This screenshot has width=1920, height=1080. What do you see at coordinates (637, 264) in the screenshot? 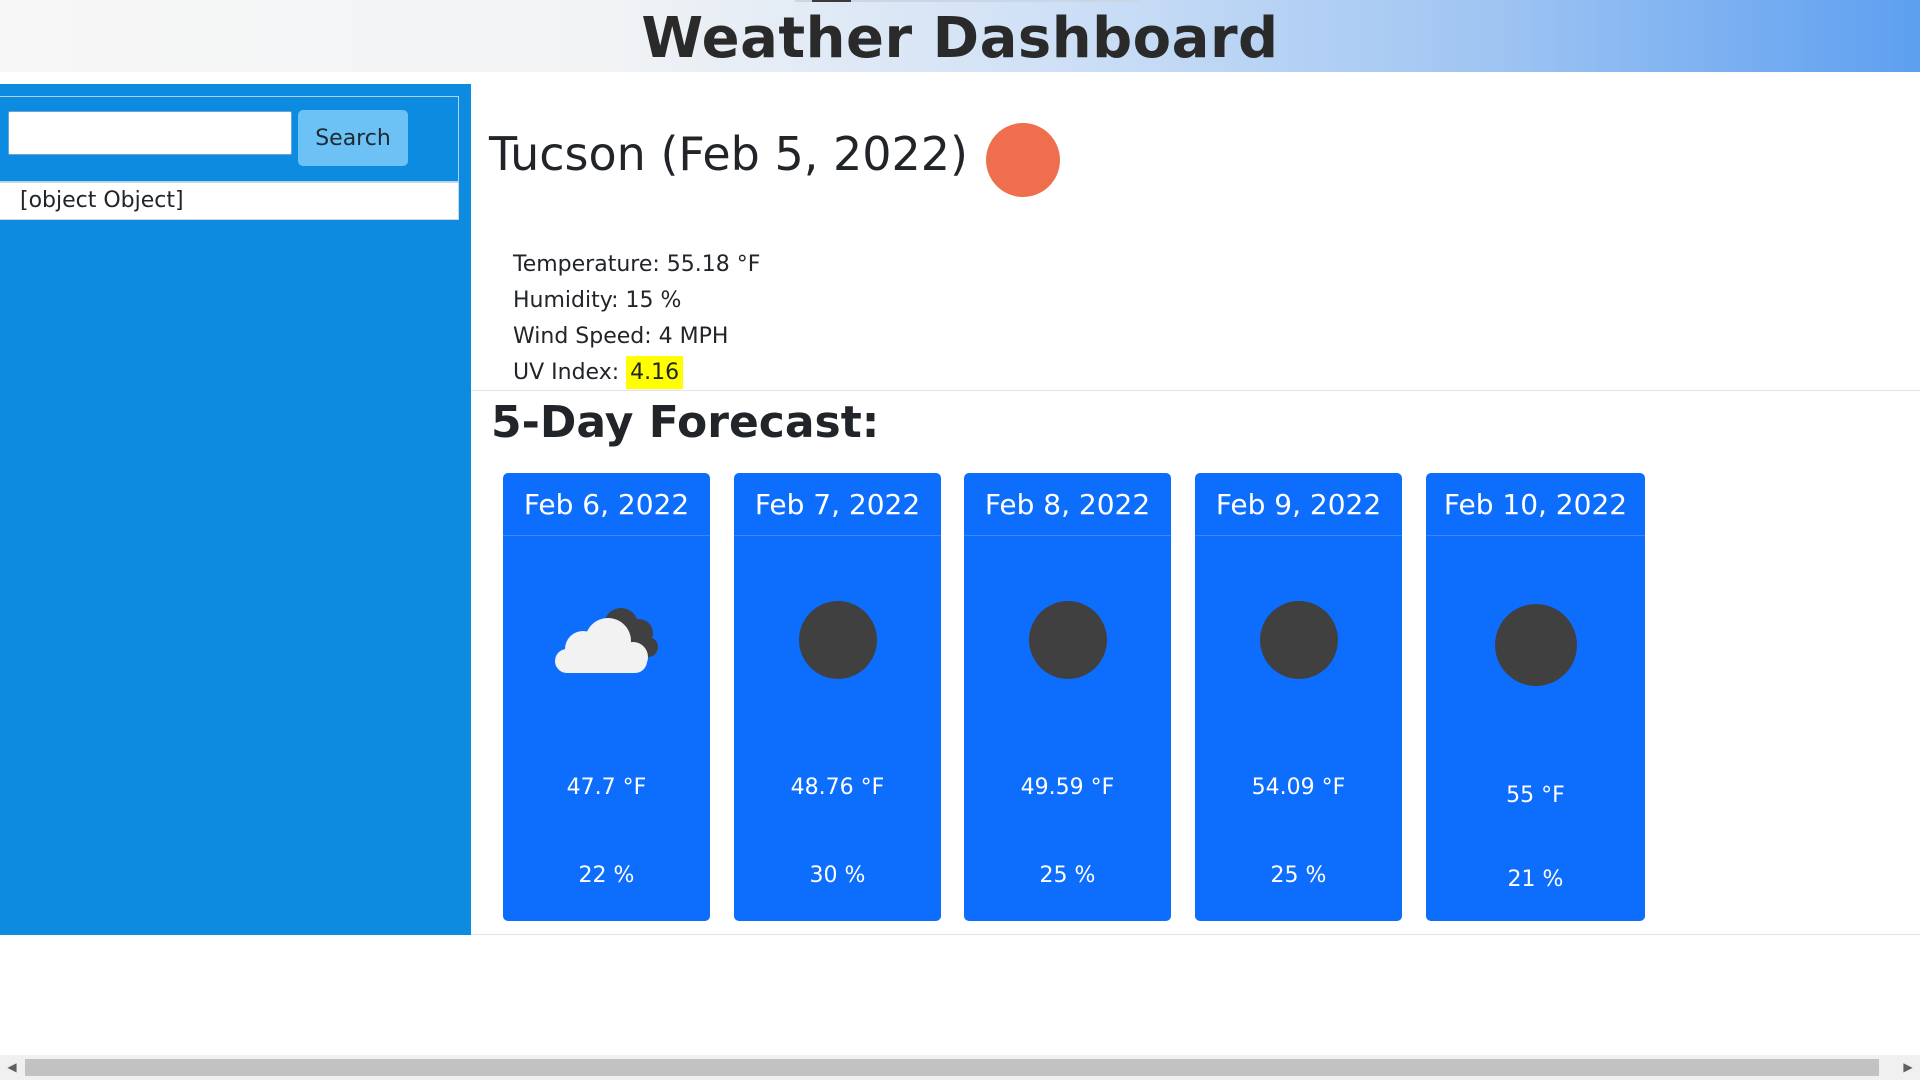
I see `temperature-text: Temperature: 55.18 °F` at bounding box center [637, 264].